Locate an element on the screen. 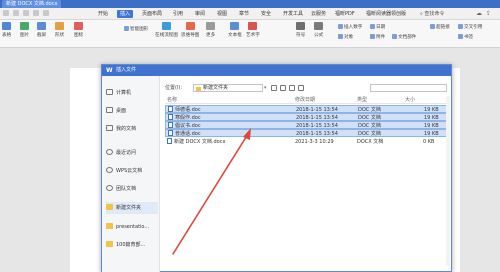 The height and width of the screenshot is (272, 500). document-tab: 新建 DOCX 文档.docx is located at coordinates (32, 4).